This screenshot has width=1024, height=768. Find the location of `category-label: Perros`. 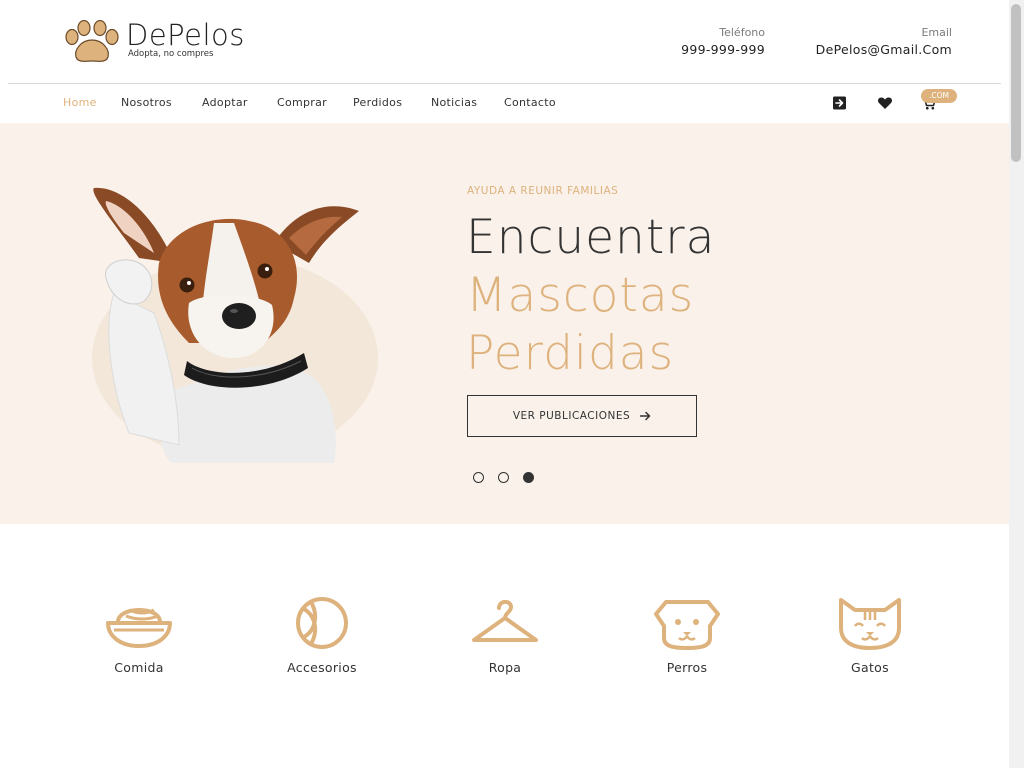

category-label: Perros is located at coordinates (687, 667).